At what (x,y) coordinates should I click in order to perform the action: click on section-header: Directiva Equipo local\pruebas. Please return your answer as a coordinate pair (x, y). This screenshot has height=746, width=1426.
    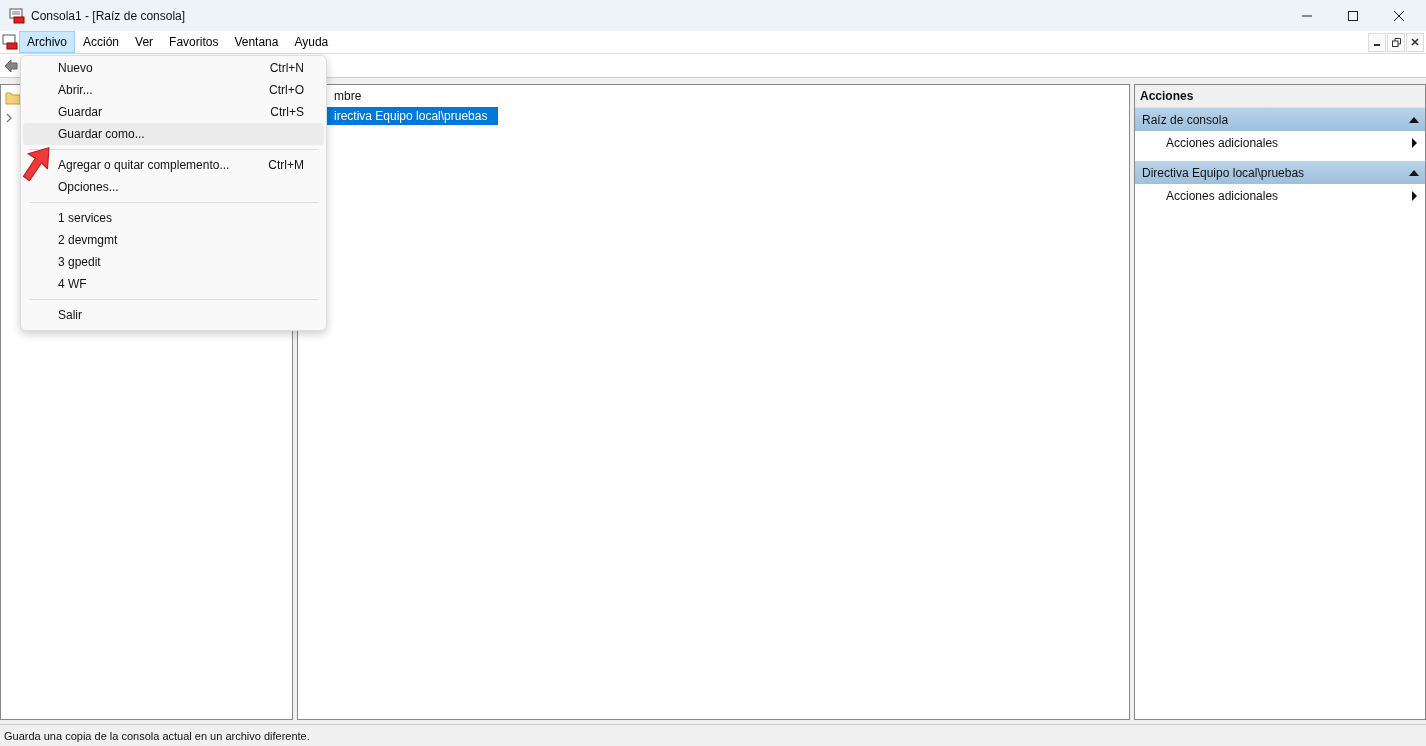
    Looking at the image, I should click on (1280, 172).